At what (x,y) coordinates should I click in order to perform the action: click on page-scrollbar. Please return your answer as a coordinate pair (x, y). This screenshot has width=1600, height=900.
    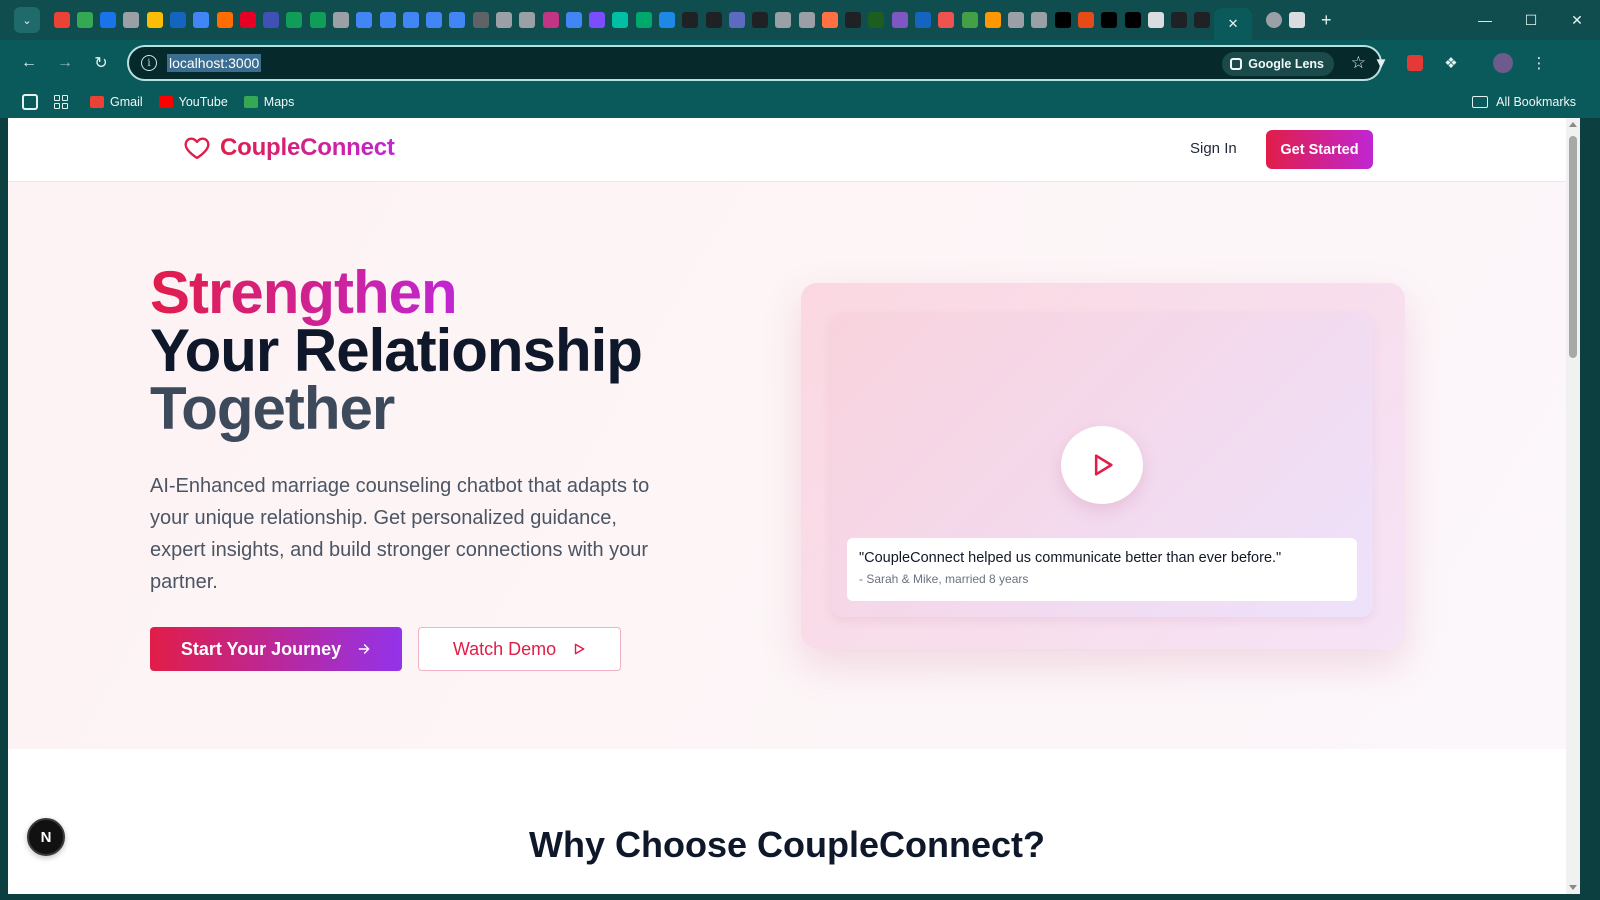
    Looking at the image, I should click on (1573, 506).